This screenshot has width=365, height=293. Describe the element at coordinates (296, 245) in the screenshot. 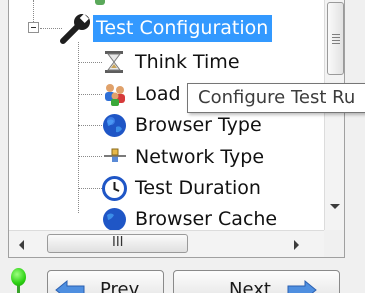

I see `scroll-right-arrow` at that location.